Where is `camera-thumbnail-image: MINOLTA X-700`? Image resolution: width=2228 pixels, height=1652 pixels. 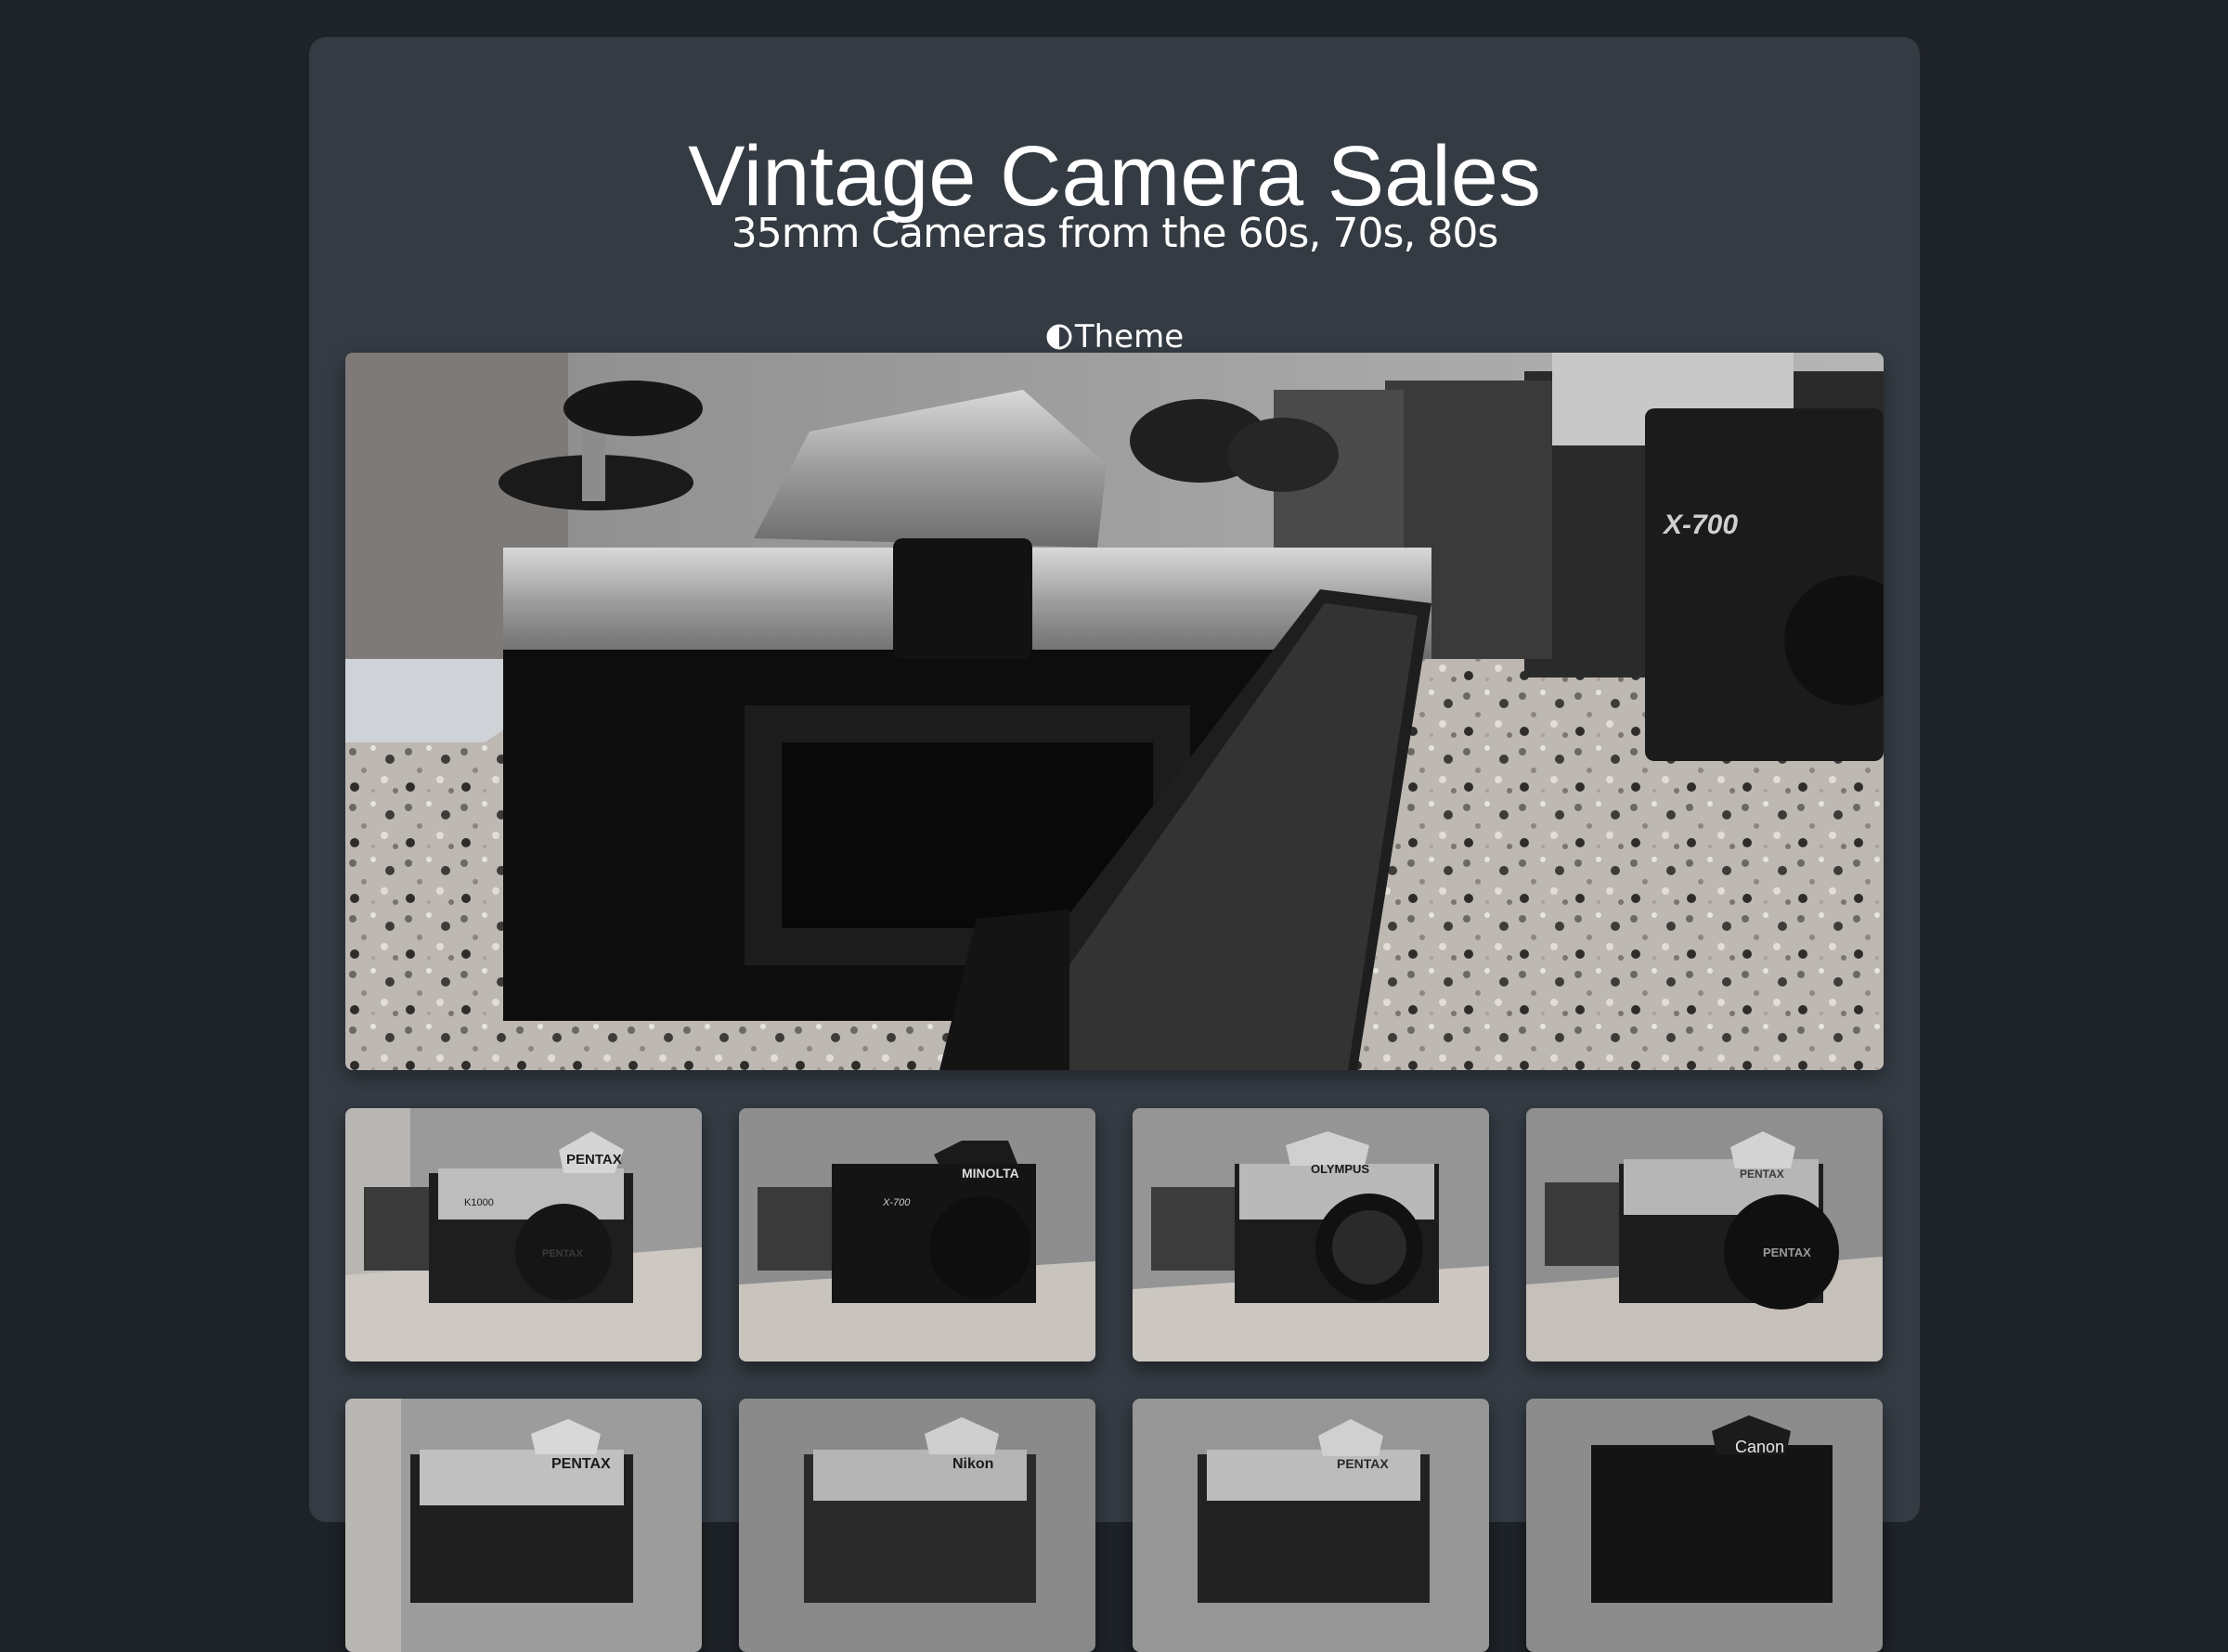
camera-thumbnail-image: MINOLTA X-700 is located at coordinates (917, 1235).